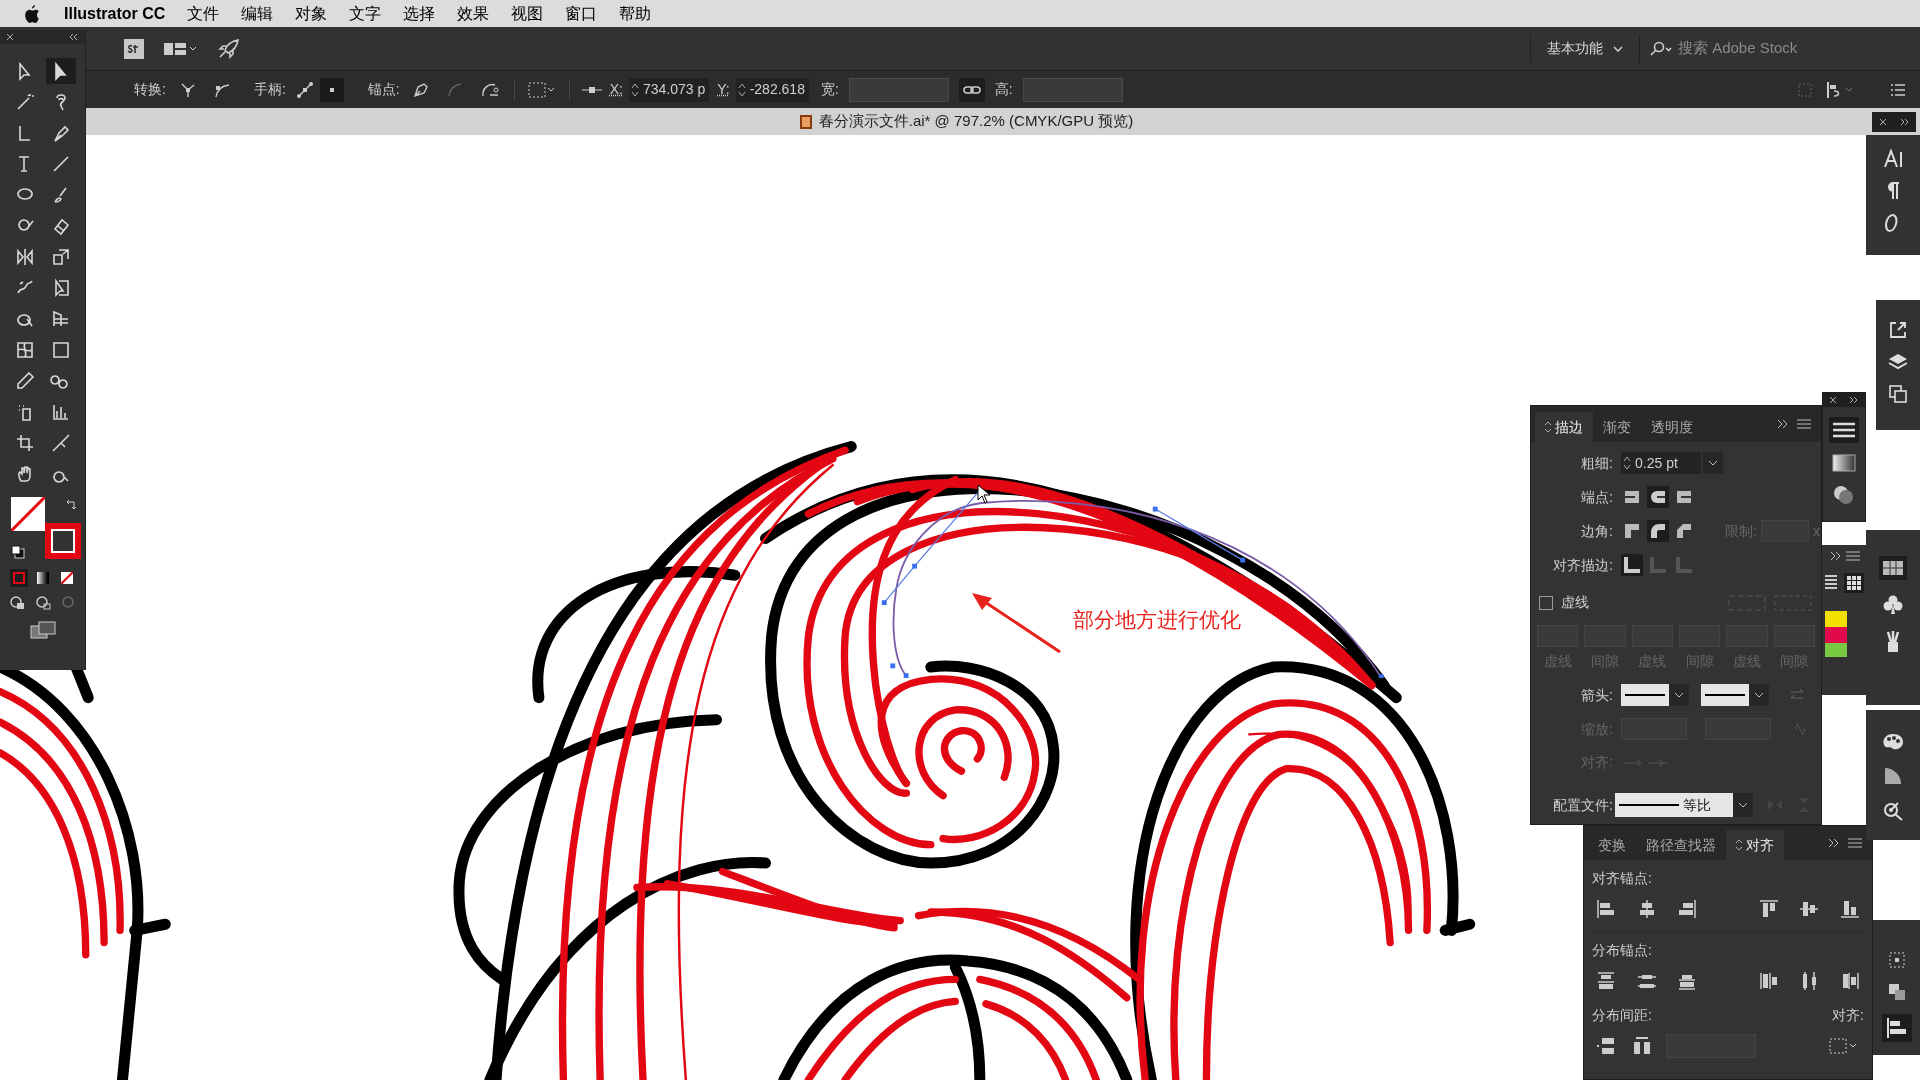  I want to click on dropdown-icon, so click(1759, 695).